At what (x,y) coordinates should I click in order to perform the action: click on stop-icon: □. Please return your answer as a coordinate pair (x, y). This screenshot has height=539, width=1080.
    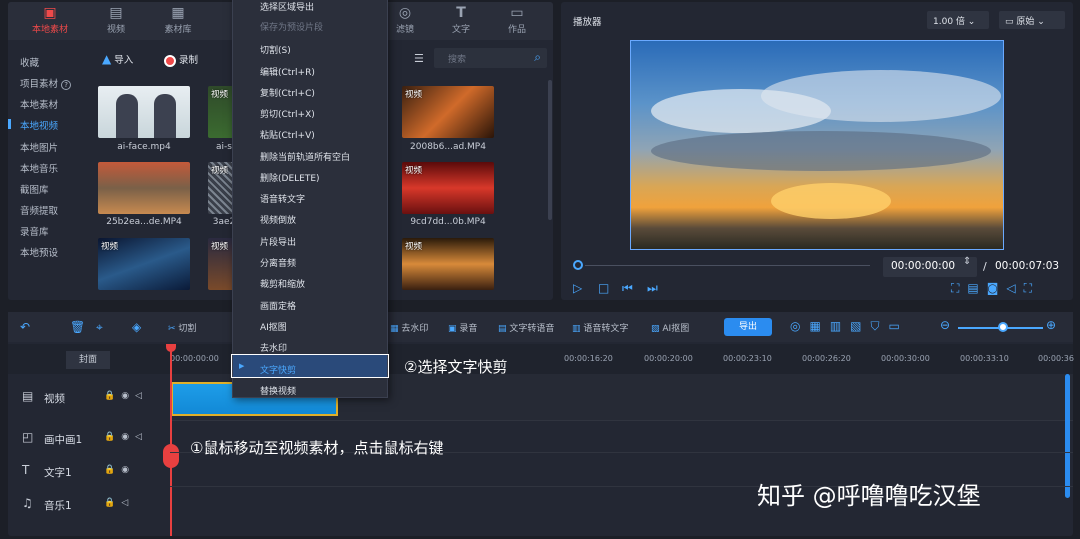
    Looking at the image, I should click on (603, 288).